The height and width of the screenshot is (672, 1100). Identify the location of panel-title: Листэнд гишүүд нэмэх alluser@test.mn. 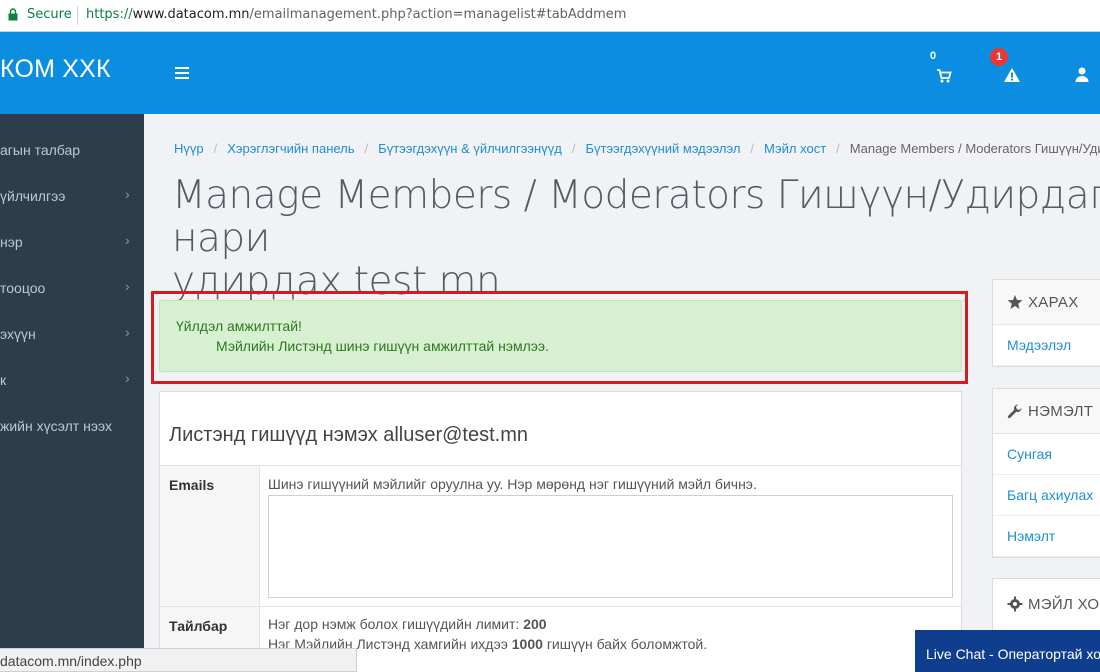
(349, 435).